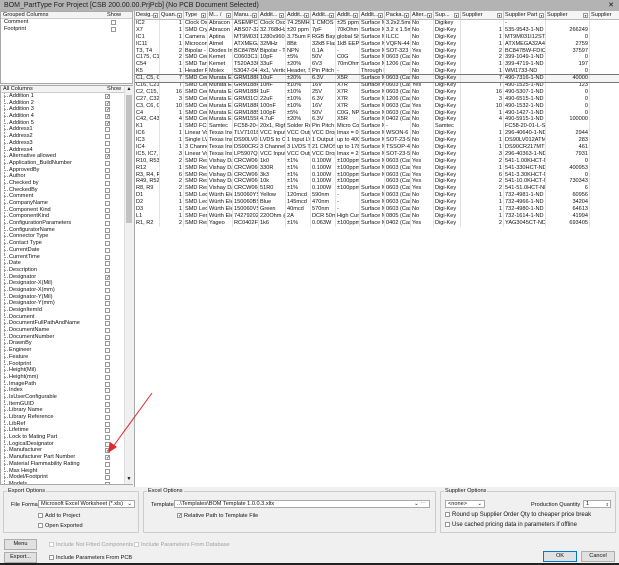 The width and height of the screenshot is (619, 565). I want to click on column-header: Desig... ▾, so click(147, 15).